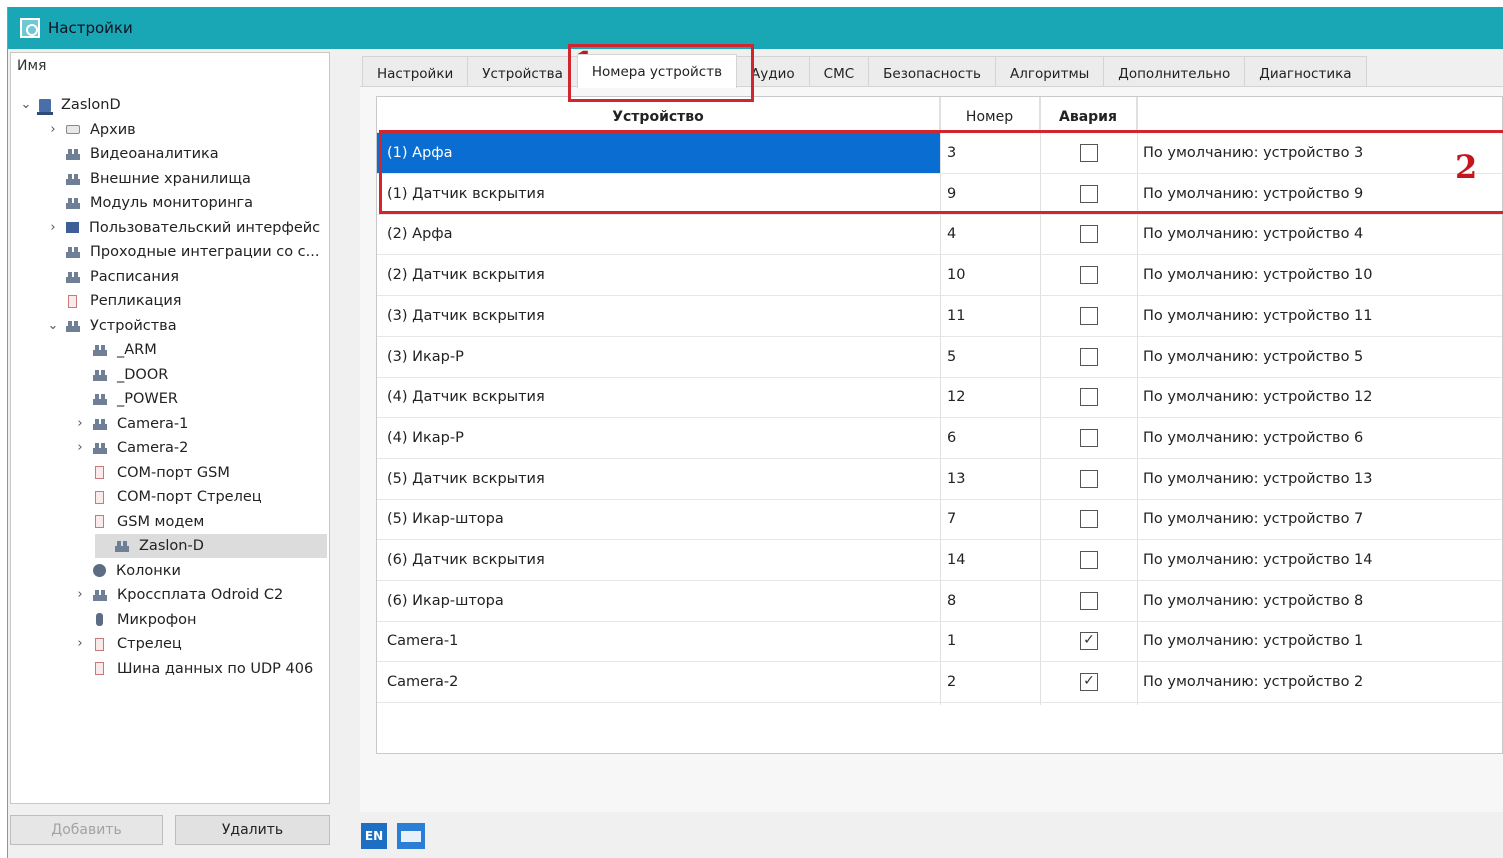  What do you see at coordinates (1253, 600) in the screenshot?
I see `default-cell: По умолчанию: устройство 8` at bounding box center [1253, 600].